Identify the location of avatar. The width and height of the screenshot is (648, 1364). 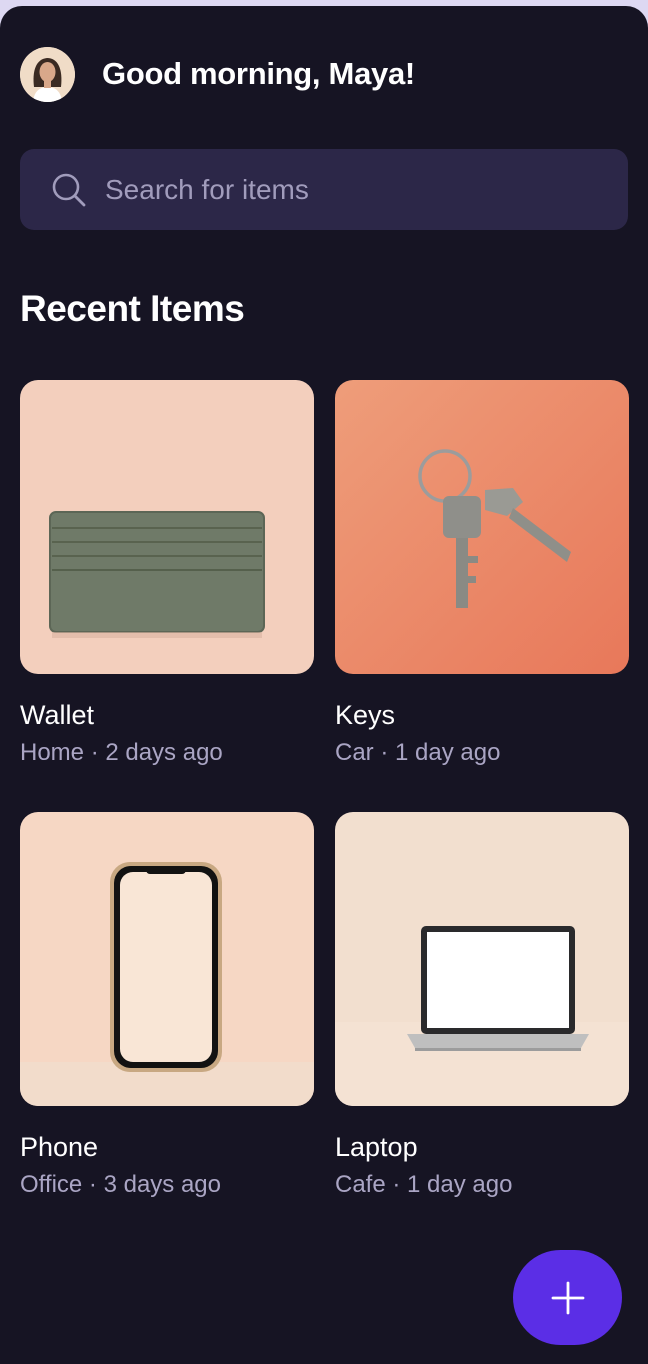
(47, 74).